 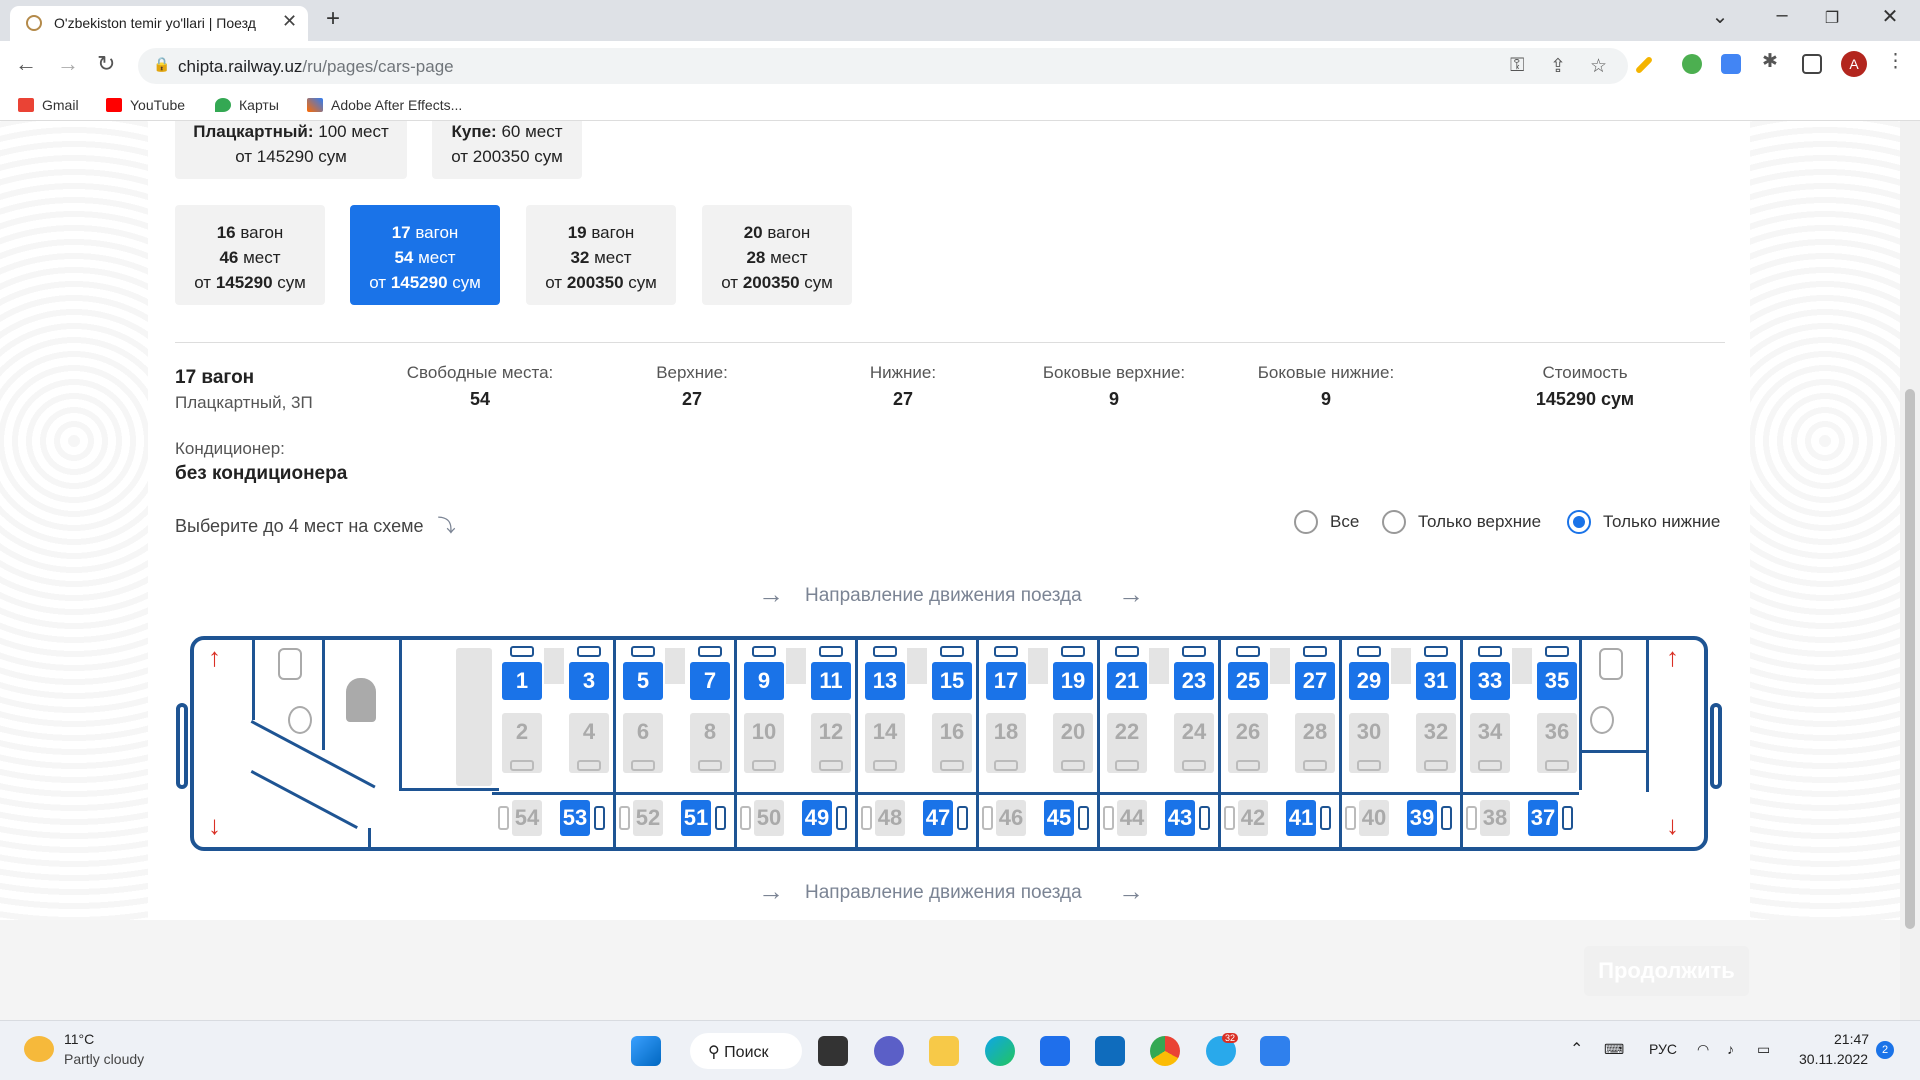 What do you see at coordinates (34, 23) in the screenshot?
I see `site-favicon-icon` at bounding box center [34, 23].